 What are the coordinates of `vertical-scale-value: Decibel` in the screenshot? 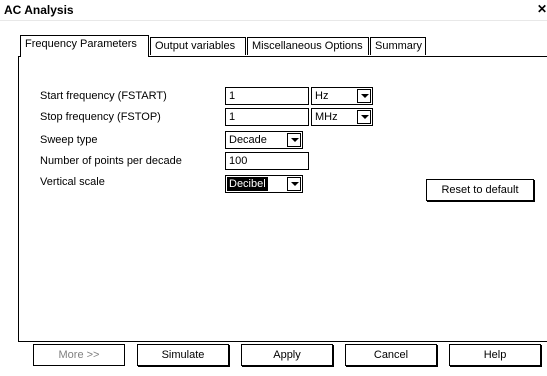 It's located at (247, 184).